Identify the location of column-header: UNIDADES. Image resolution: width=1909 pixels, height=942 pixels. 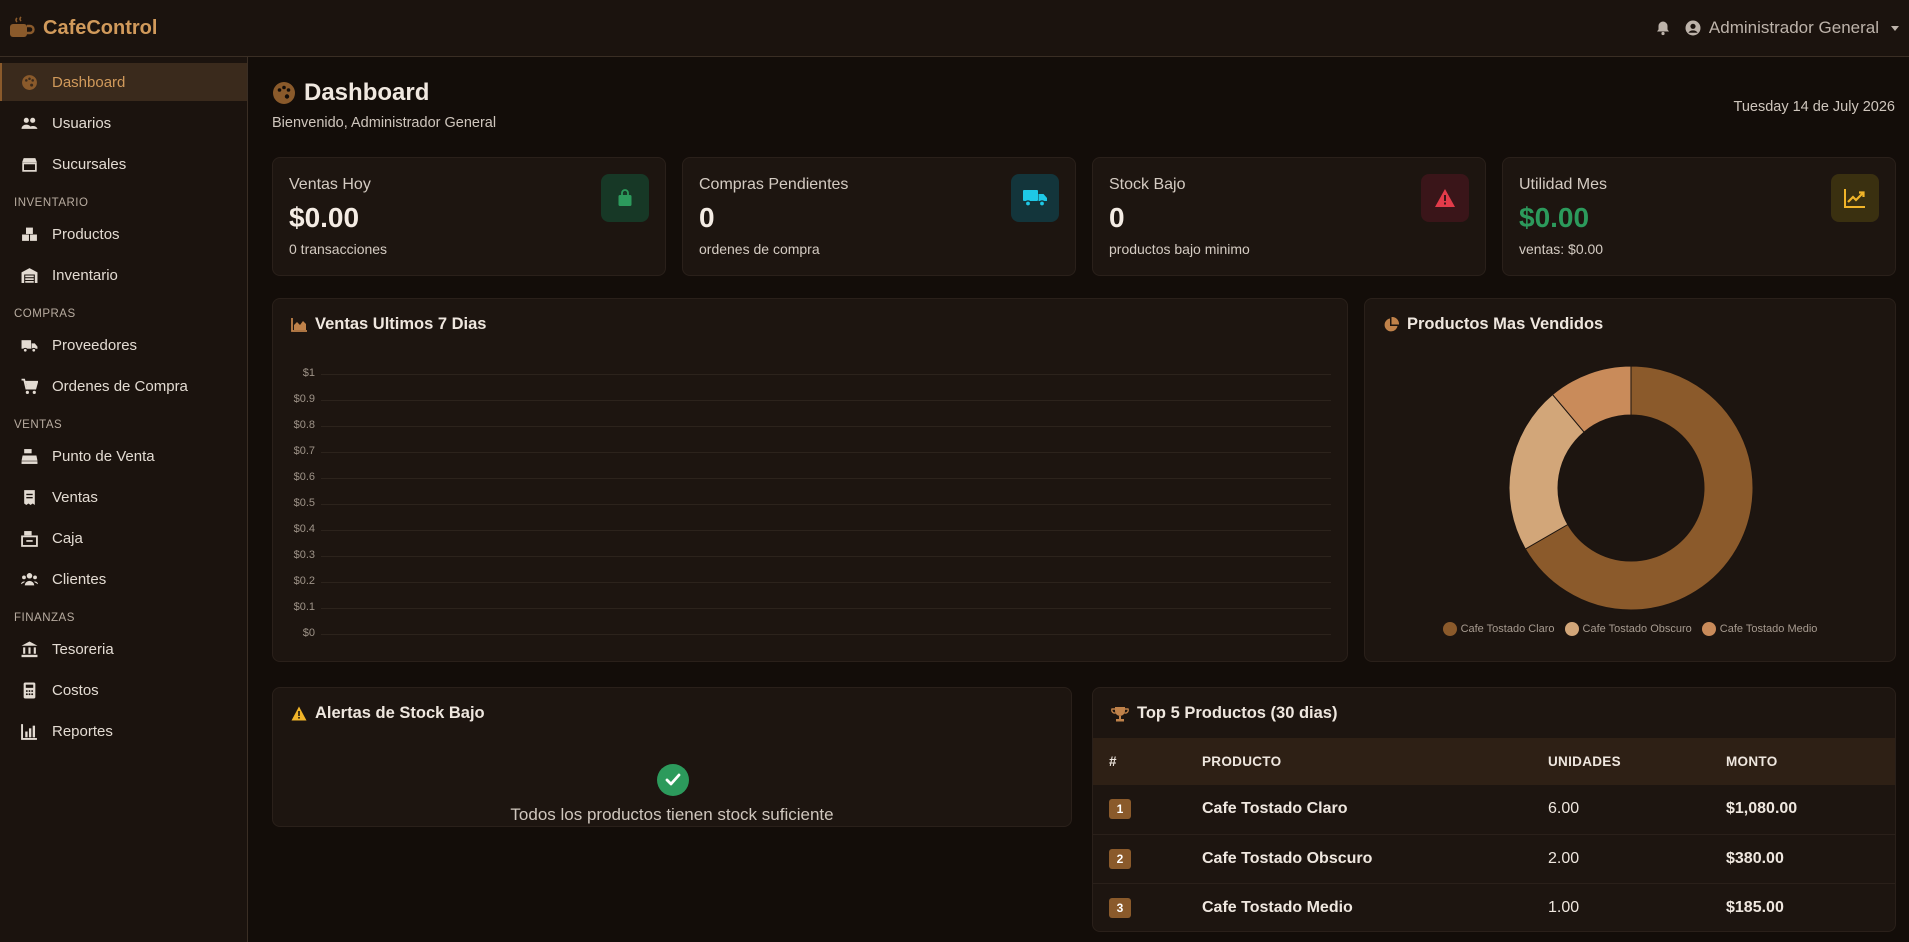
(1621, 761).